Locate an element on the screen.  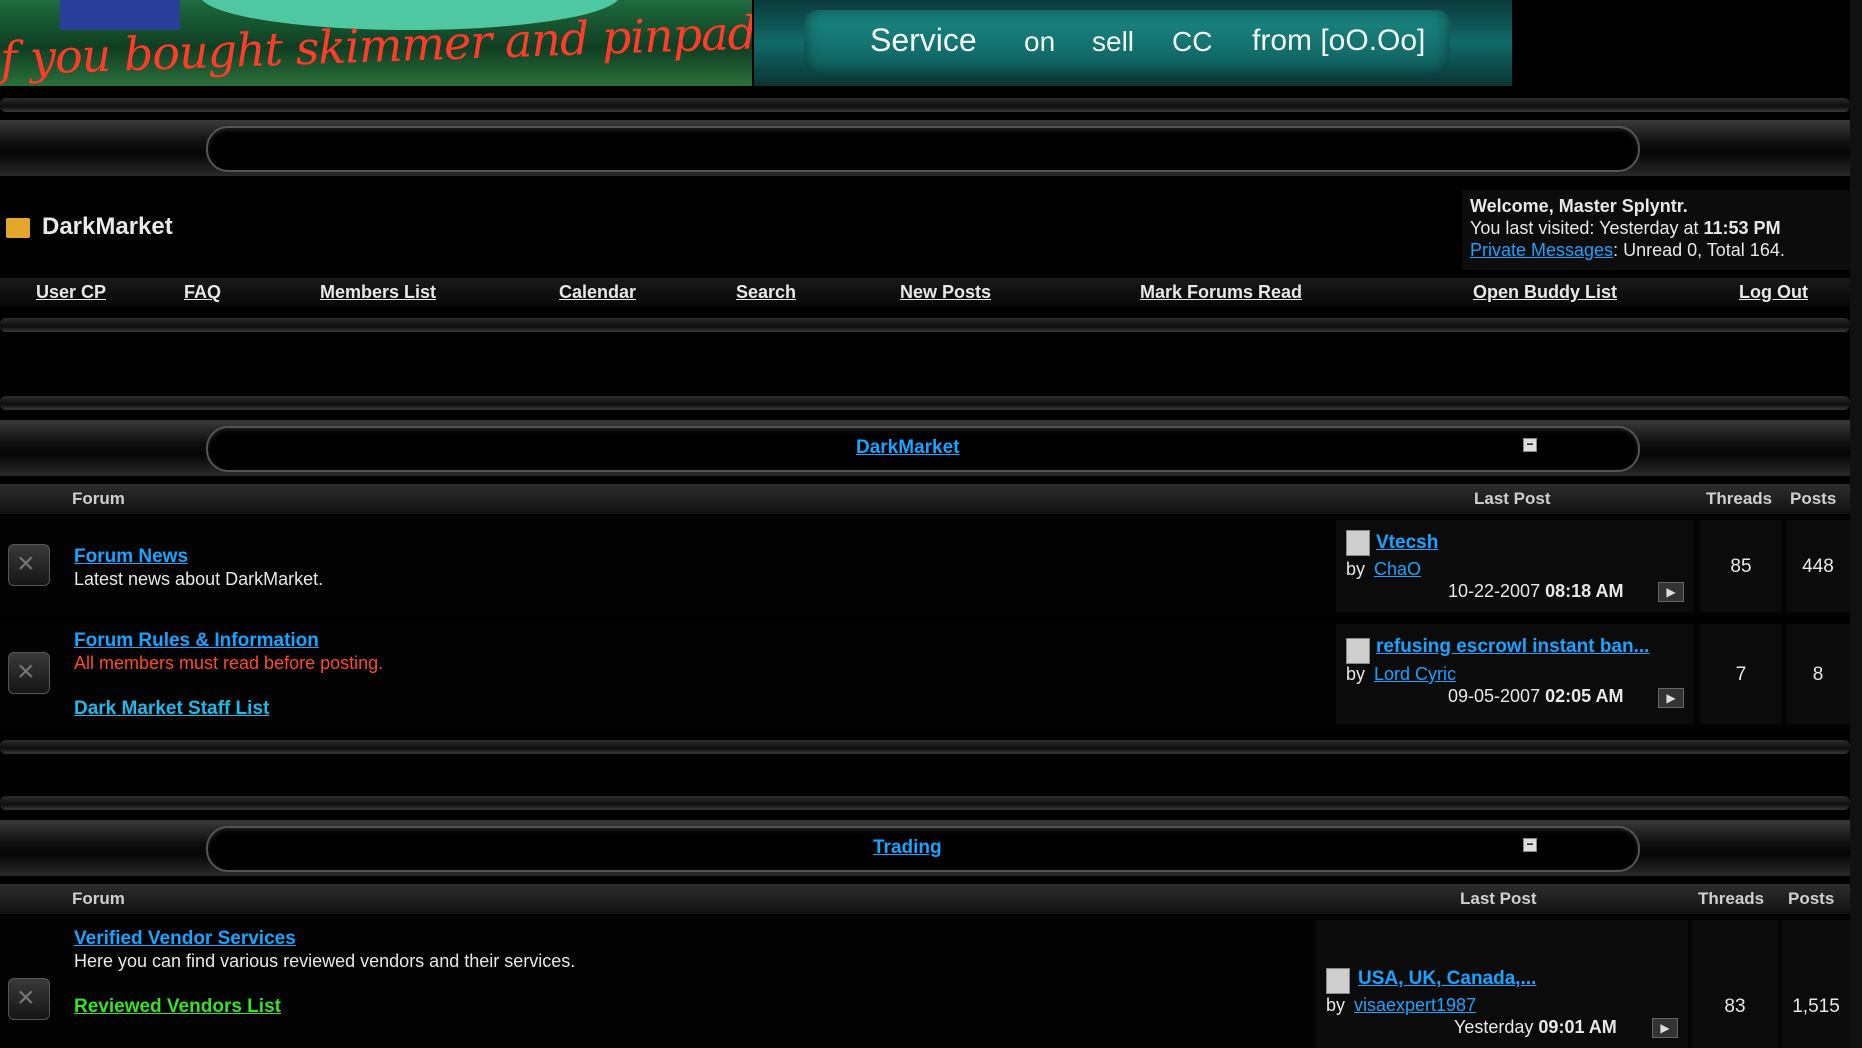
last-post-user-link: ChaO is located at coordinates (1397, 569).